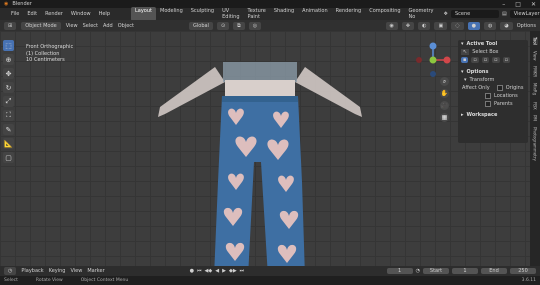 The width and height of the screenshot is (540, 285). What do you see at coordinates (201, 25) in the screenshot?
I see `orientation-dropdown: Global` at bounding box center [201, 25].